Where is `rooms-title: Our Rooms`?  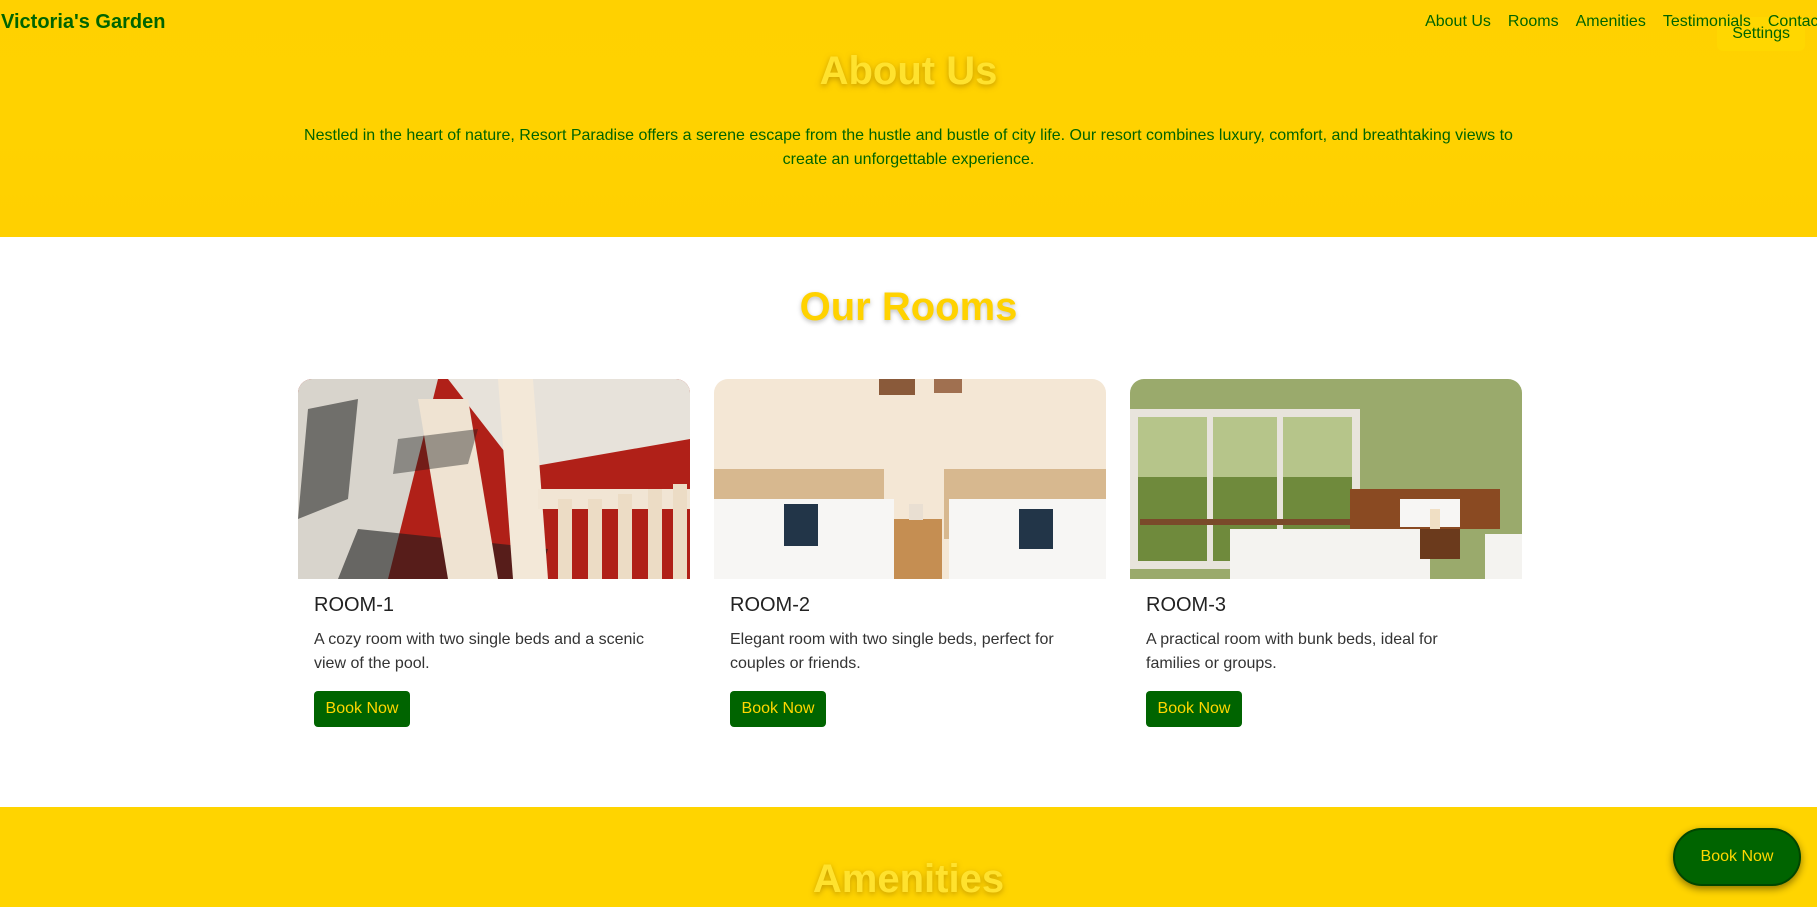
rooms-title: Our Rooms is located at coordinates (908, 307).